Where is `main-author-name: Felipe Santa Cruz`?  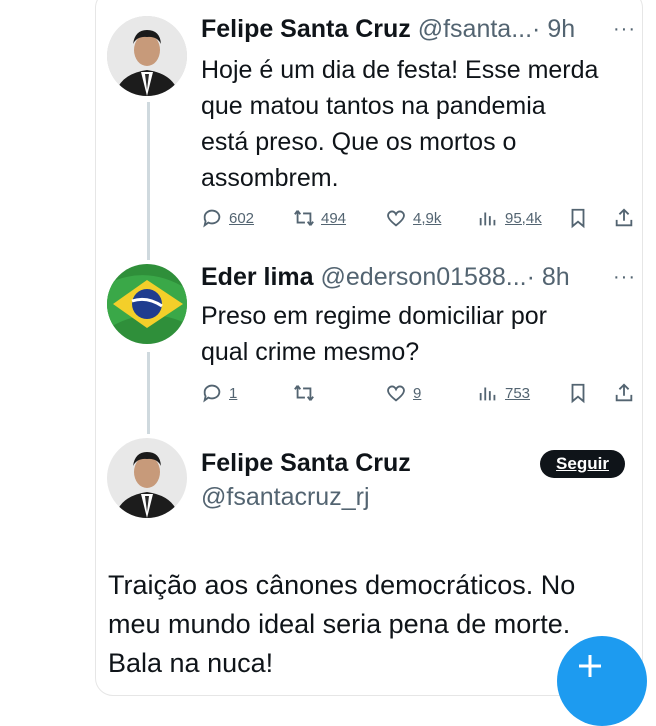 main-author-name: Felipe Santa Cruz is located at coordinates (306, 463).